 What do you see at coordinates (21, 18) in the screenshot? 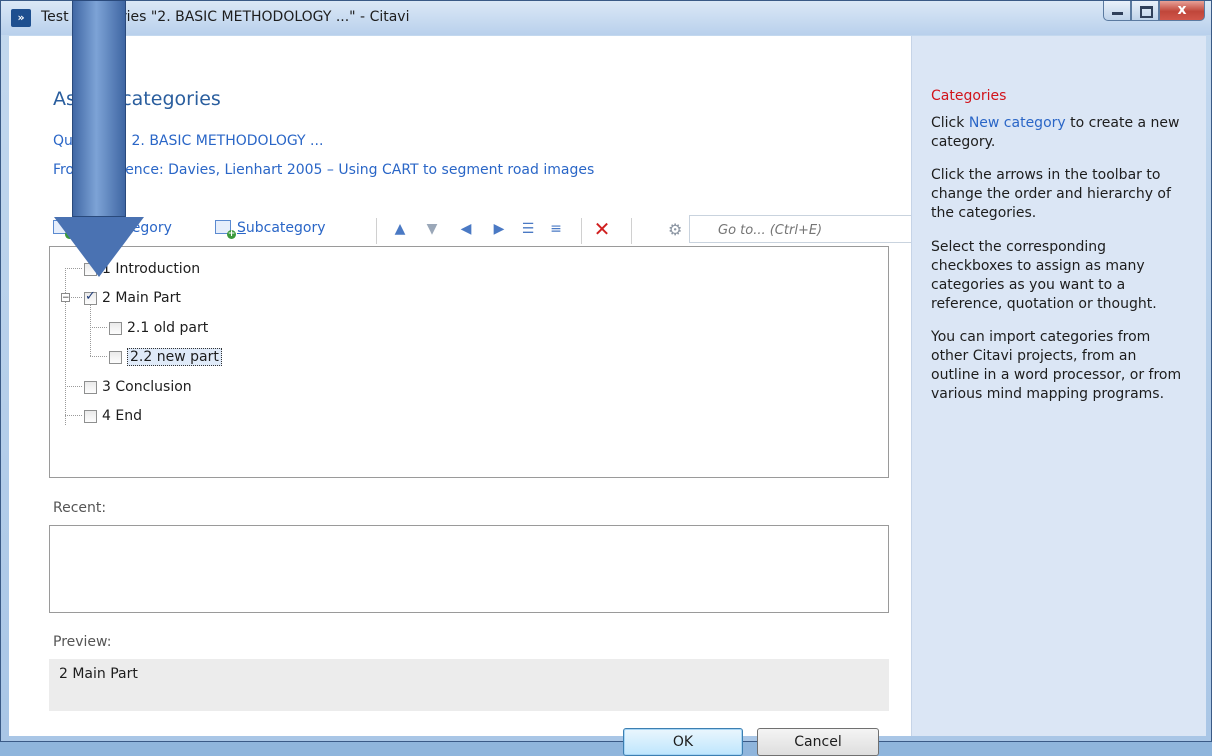
I see `citavi-app-icon: »` at bounding box center [21, 18].